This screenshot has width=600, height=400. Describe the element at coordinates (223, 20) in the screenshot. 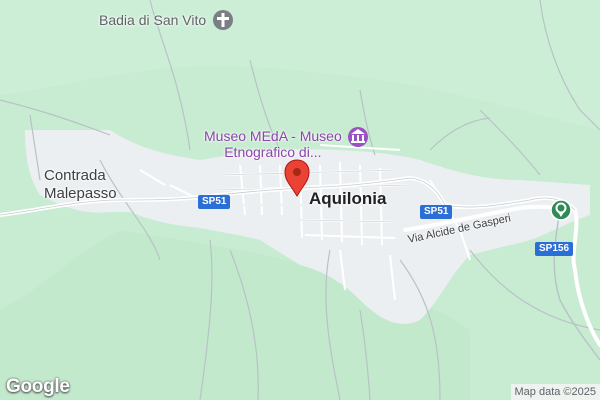

I see `place-of-worship-icon` at that location.